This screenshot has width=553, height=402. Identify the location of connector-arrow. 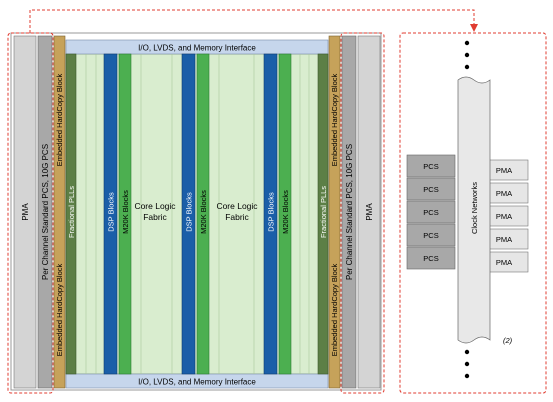
(253, 21).